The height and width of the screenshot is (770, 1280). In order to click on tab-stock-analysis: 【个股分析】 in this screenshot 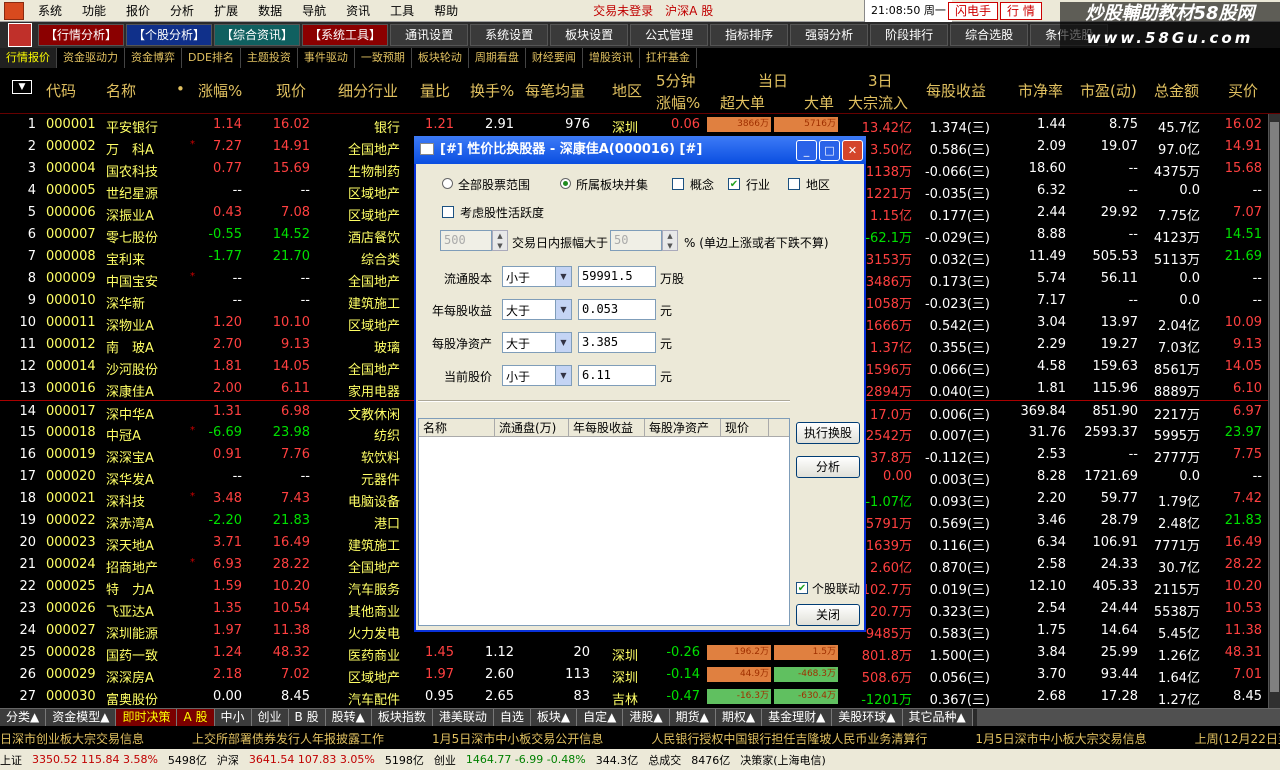, I will do `click(169, 35)`.